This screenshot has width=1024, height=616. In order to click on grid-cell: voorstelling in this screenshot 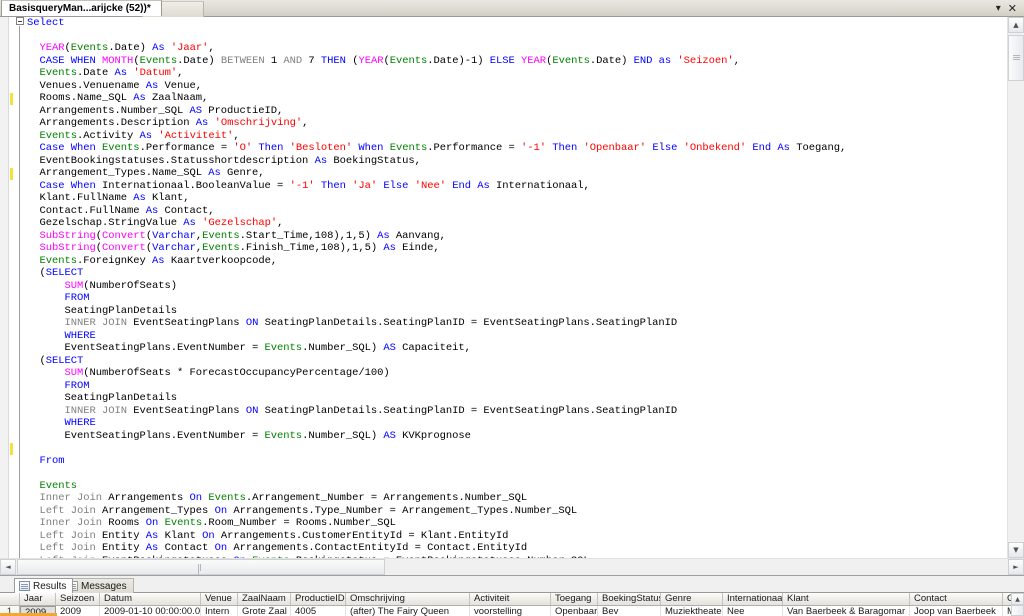, I will do `click(510, 611)`.